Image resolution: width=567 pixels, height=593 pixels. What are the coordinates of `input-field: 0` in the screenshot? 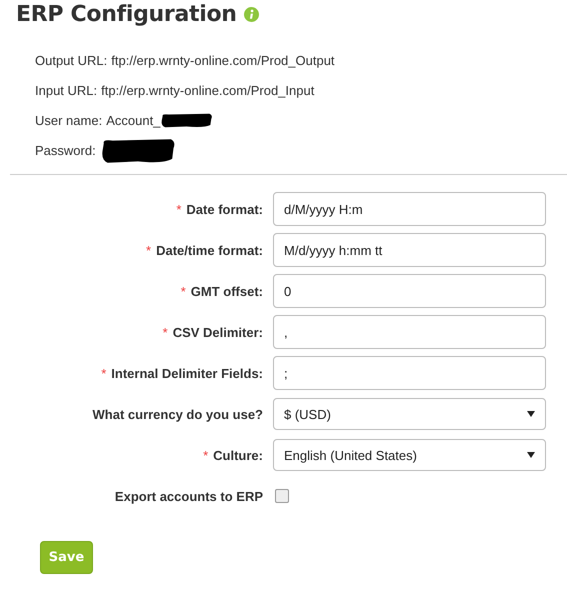 It's located at (409, 291).